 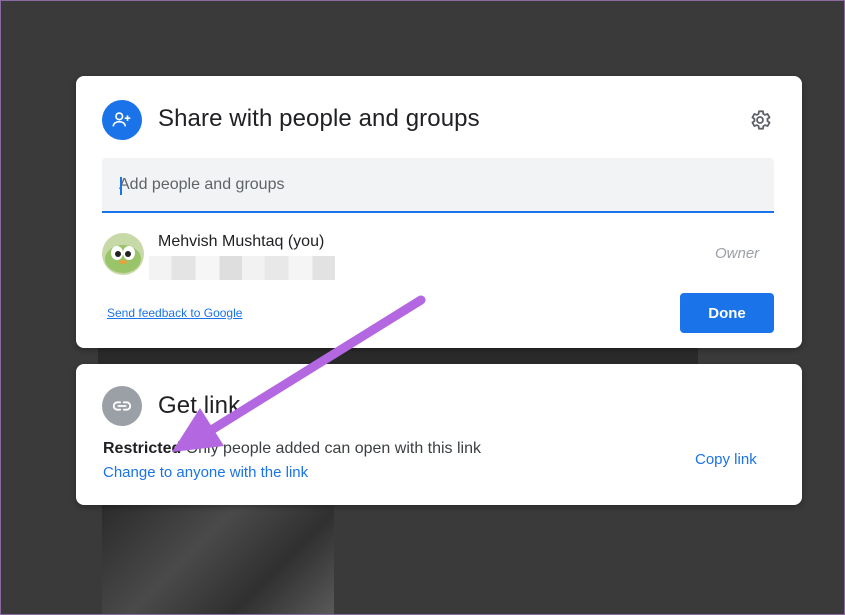 I want to click on gear-icon, so click(x=760, y=120).